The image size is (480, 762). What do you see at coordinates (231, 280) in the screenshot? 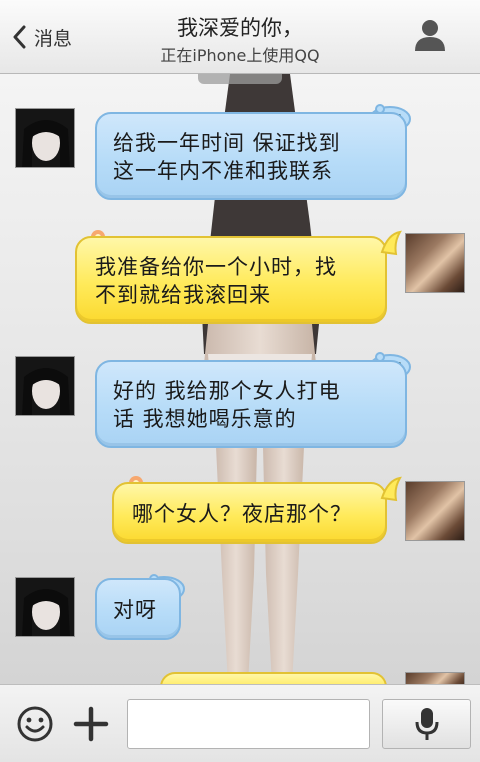
I see `message-bubble-outgoing: 我准备给你一个小时，找 不到就给我滚回来` at bounding box center [231, 280].